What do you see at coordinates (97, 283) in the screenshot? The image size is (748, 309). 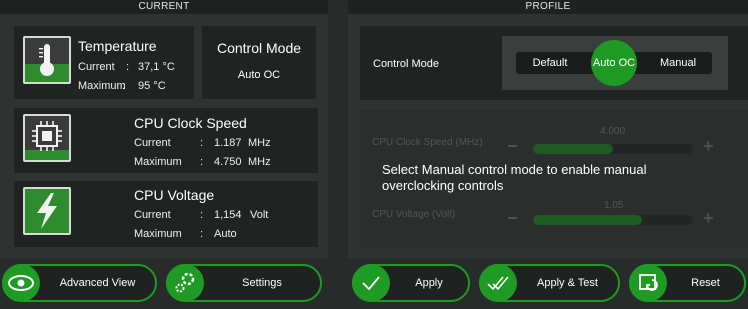 I see `advanced-view-label: Advanced View` at bounding box center [97, 283].